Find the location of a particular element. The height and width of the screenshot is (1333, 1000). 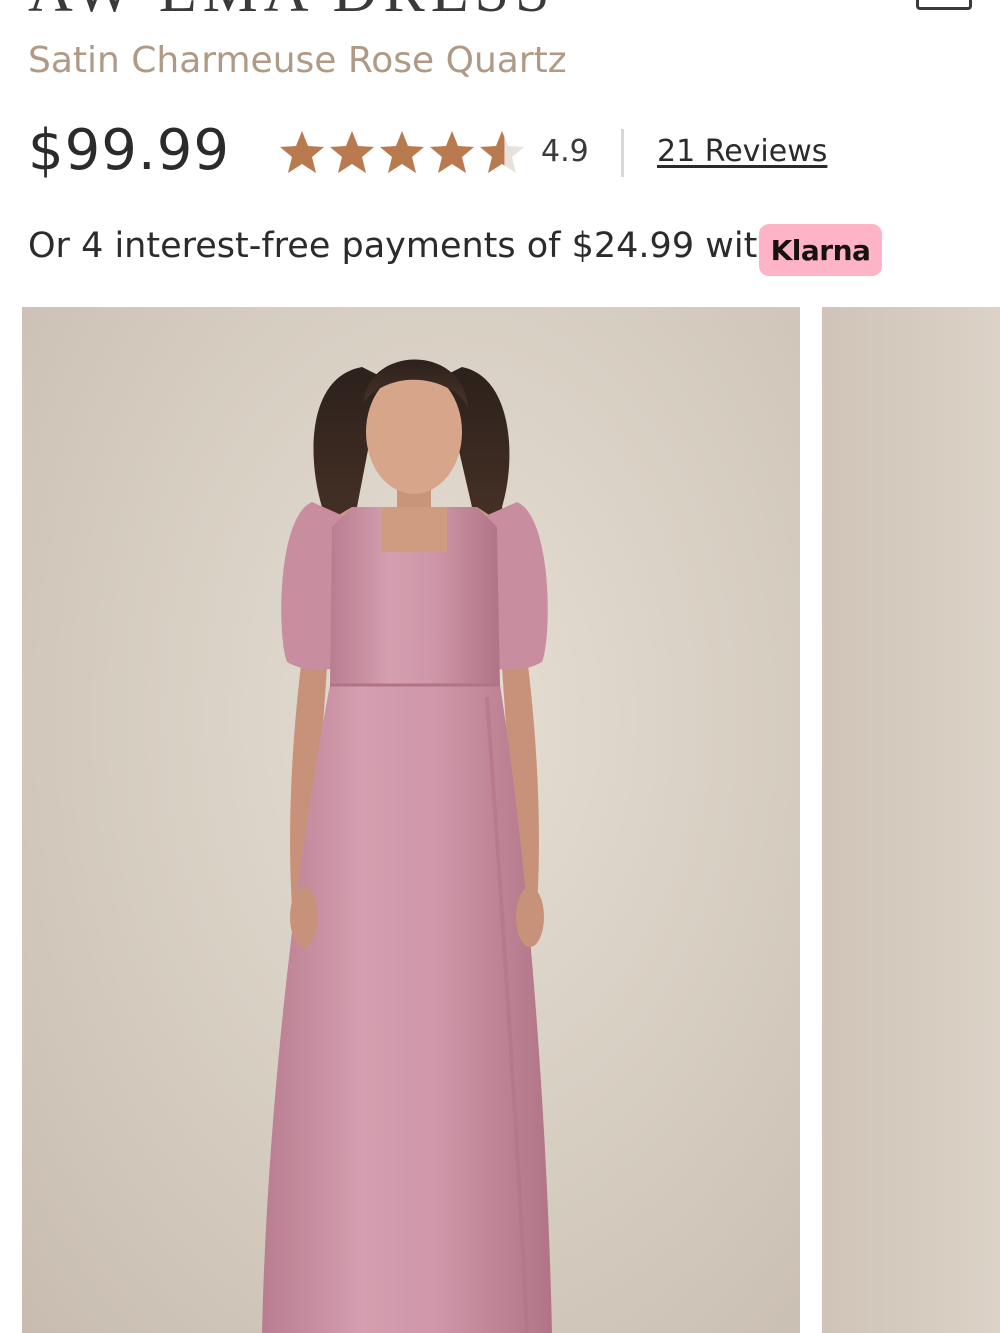

rating-value: 4.9 is located at coordinates (565, 151).